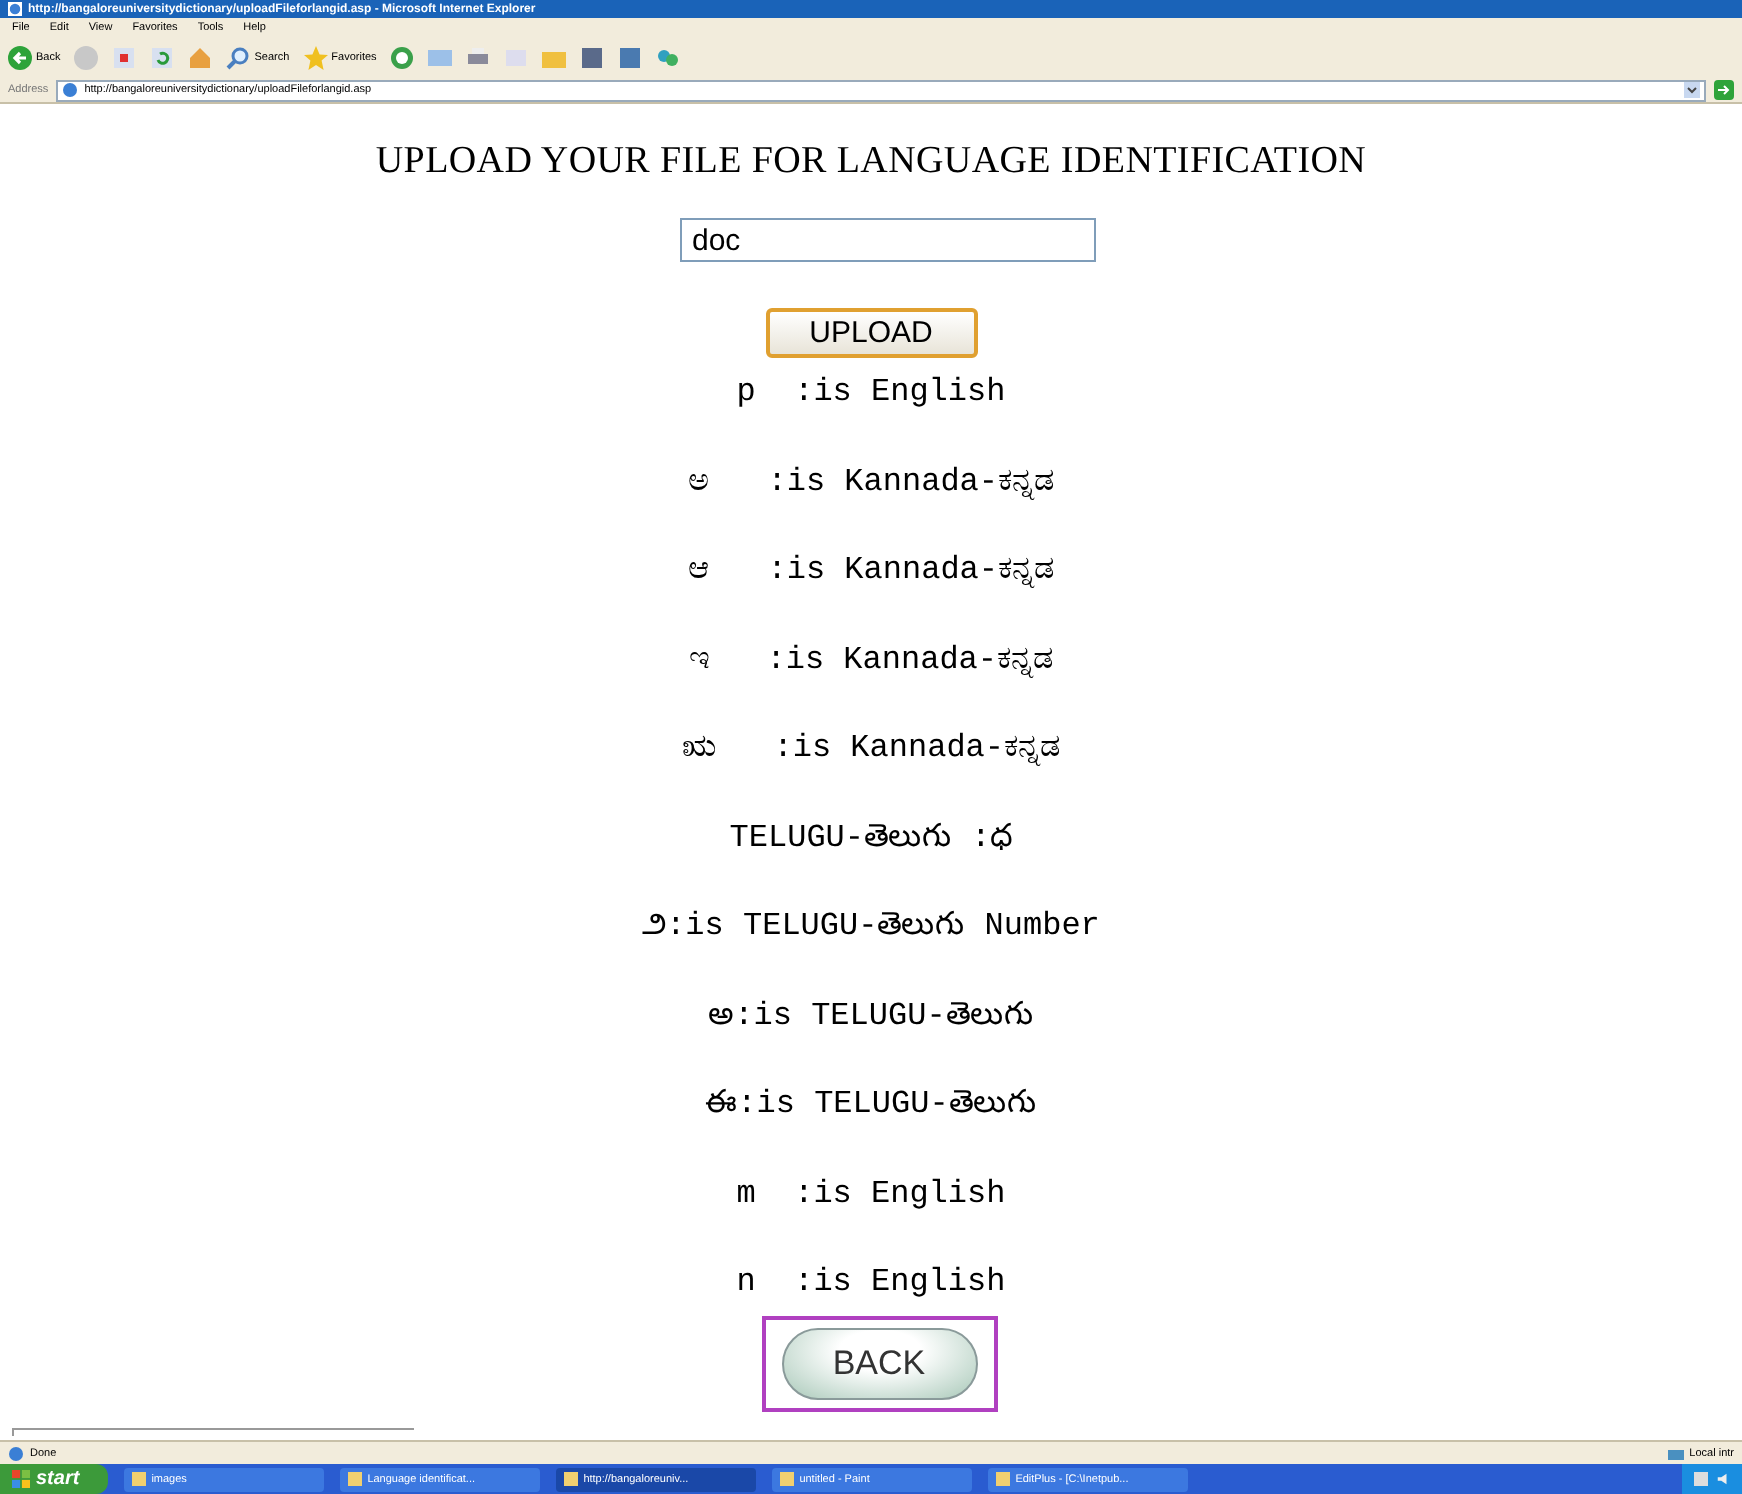 This screenshot has height=1494, width=1742. Describe the element at coordinates (870, 571) in the screenshot. I see `result-line: ಆ :is Kannada-ಕನ್ನಡ` at that location.